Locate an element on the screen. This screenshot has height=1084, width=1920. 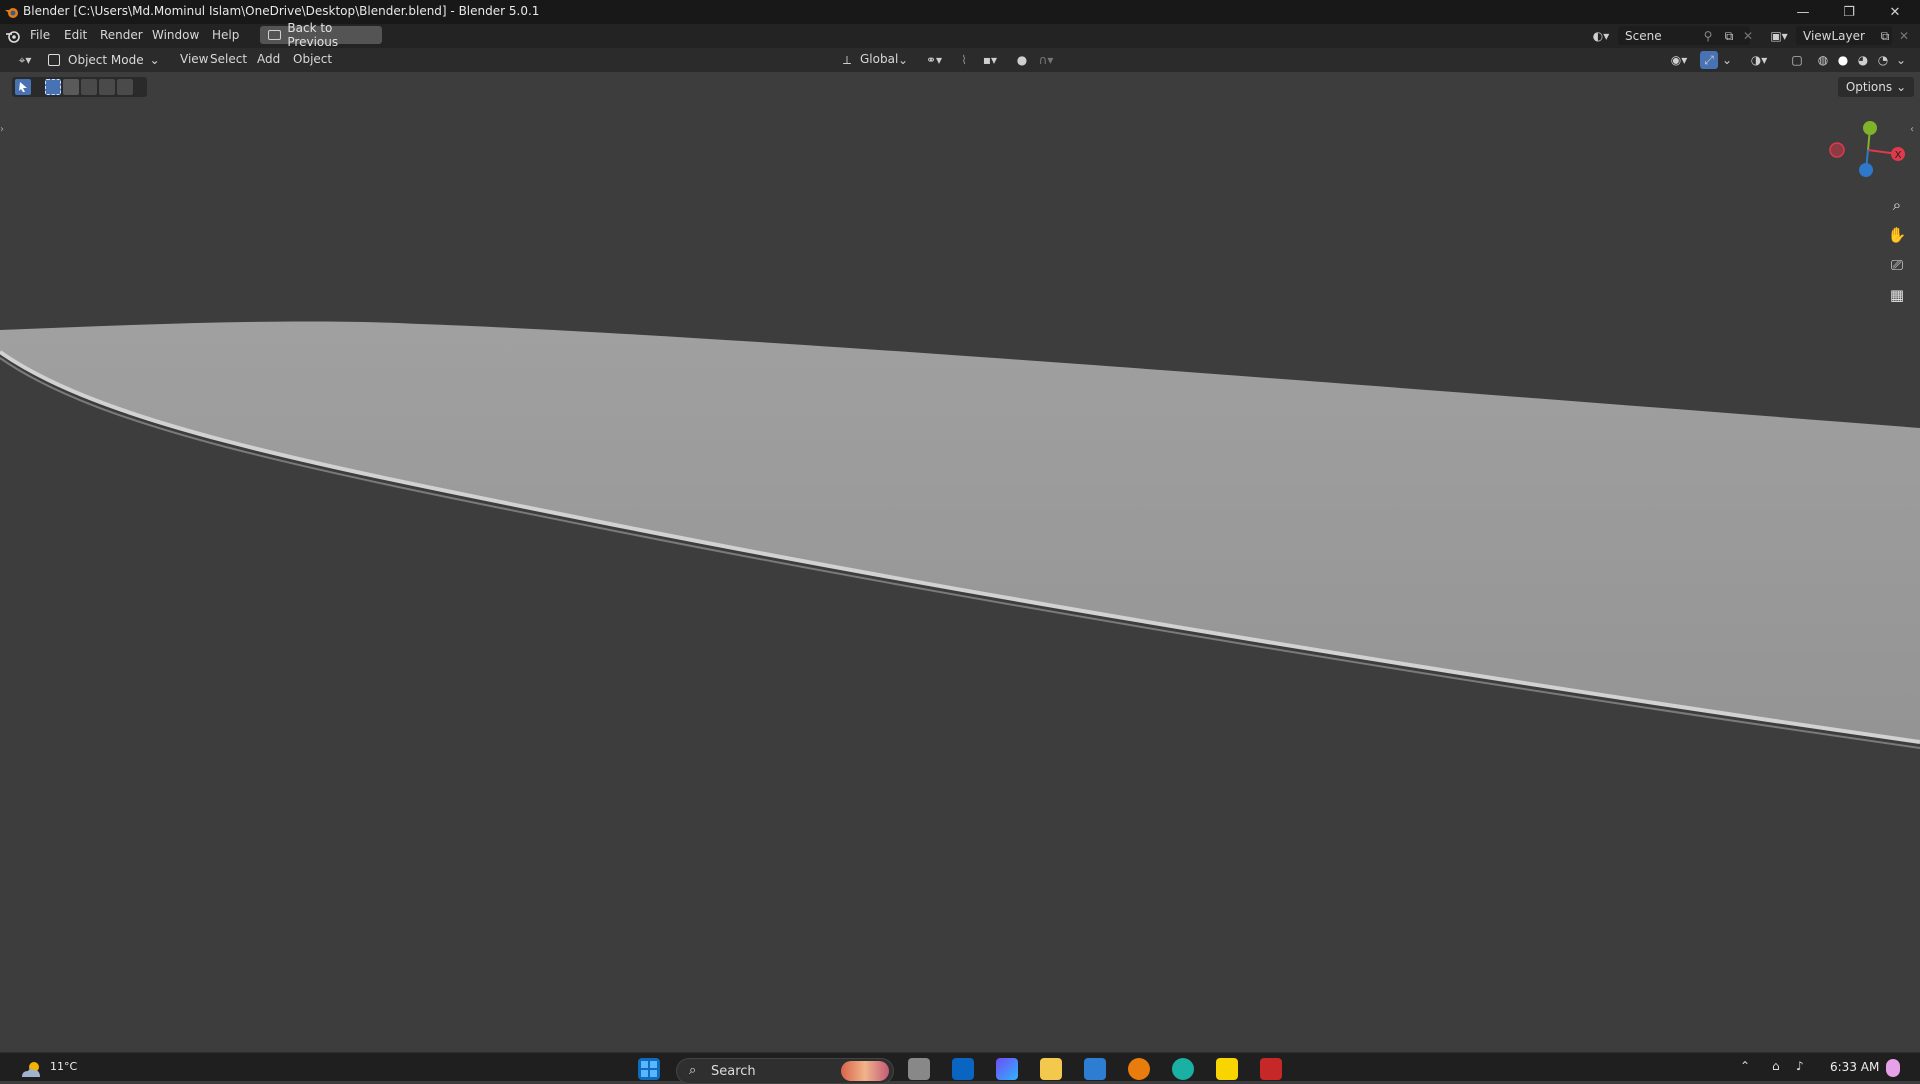
wireframe-shading-icon: ◍ is located at coordinates (1823, 60).